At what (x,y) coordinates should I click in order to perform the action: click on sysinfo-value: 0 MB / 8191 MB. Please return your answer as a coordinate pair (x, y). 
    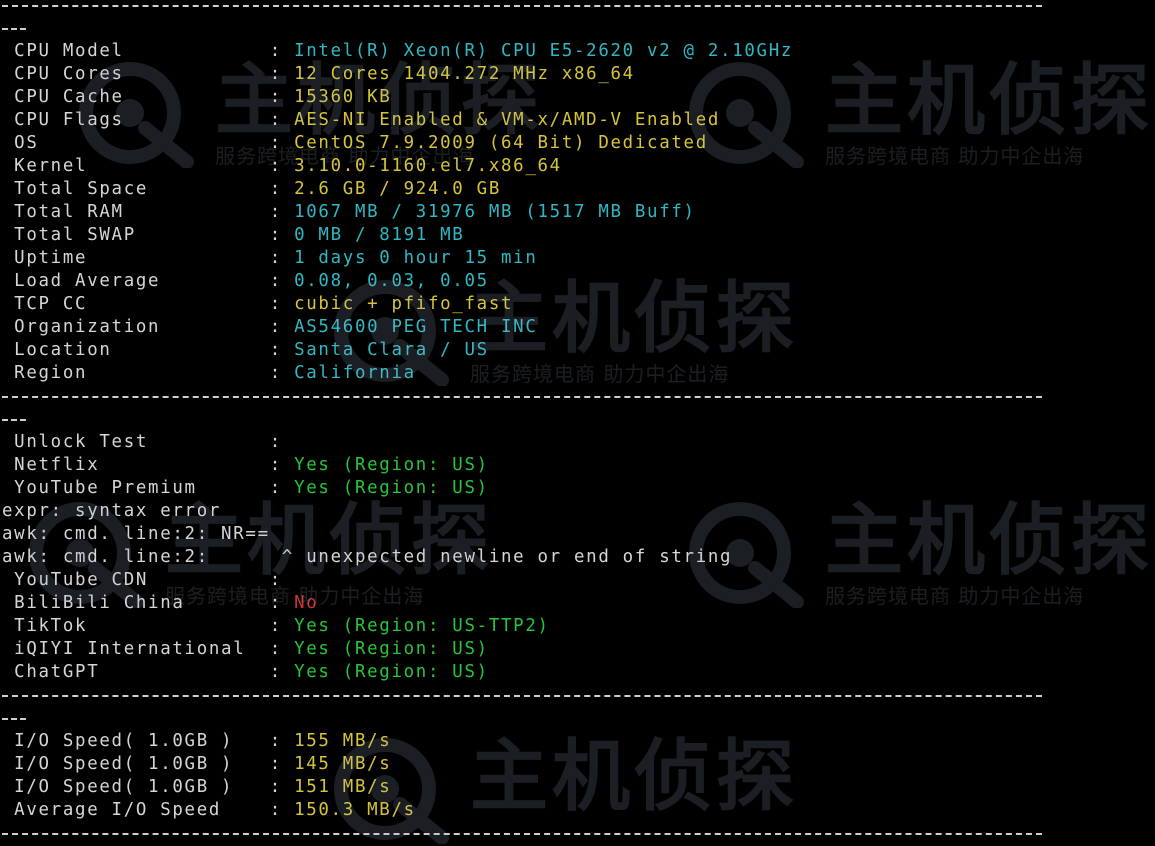
    Looking at the image, I should click on (379, 235).